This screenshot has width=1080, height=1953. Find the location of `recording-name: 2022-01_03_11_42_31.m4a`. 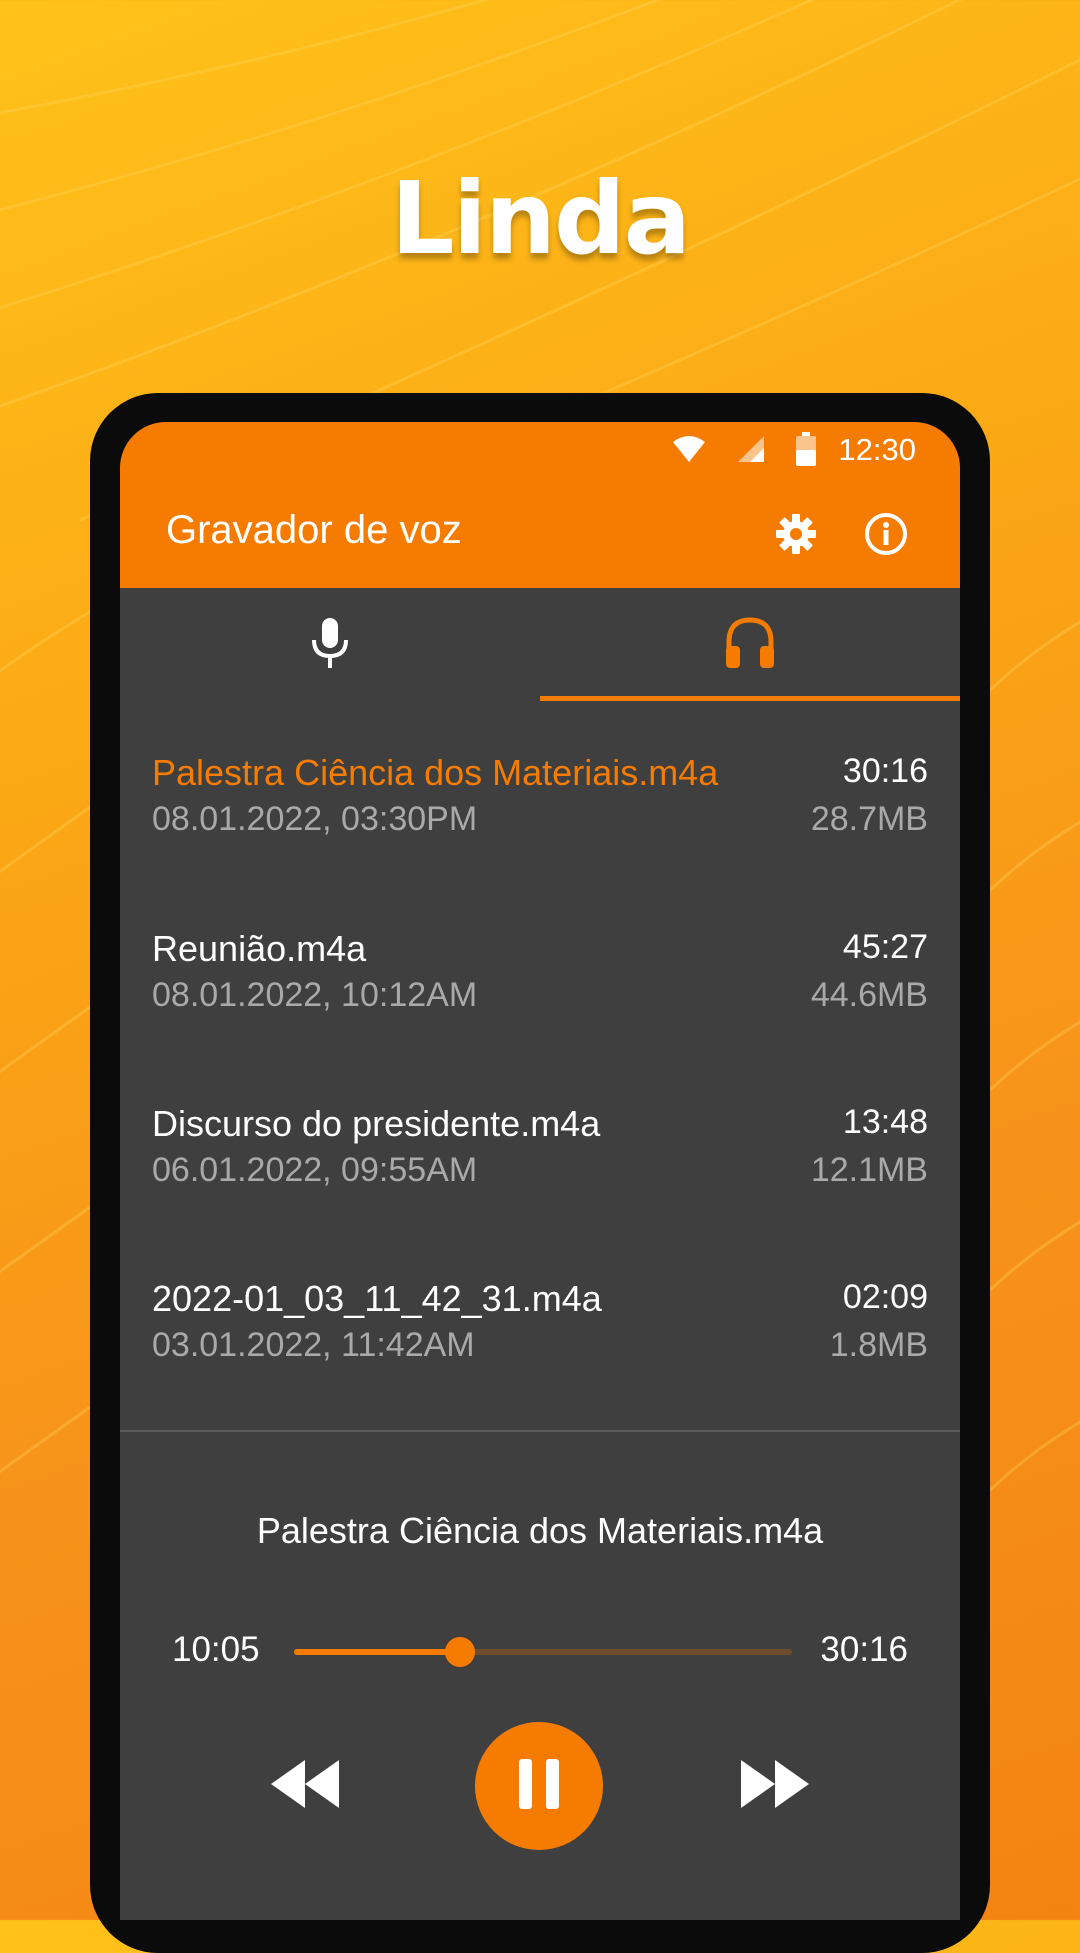

recording-name: 2022-01_03_11_42_31.m4a is located at coordinates (377, 1298).